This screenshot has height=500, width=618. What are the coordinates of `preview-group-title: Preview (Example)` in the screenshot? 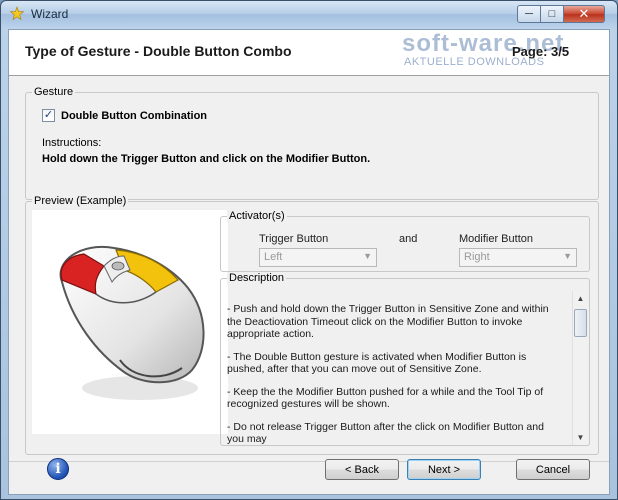 It's located at (80, 201).